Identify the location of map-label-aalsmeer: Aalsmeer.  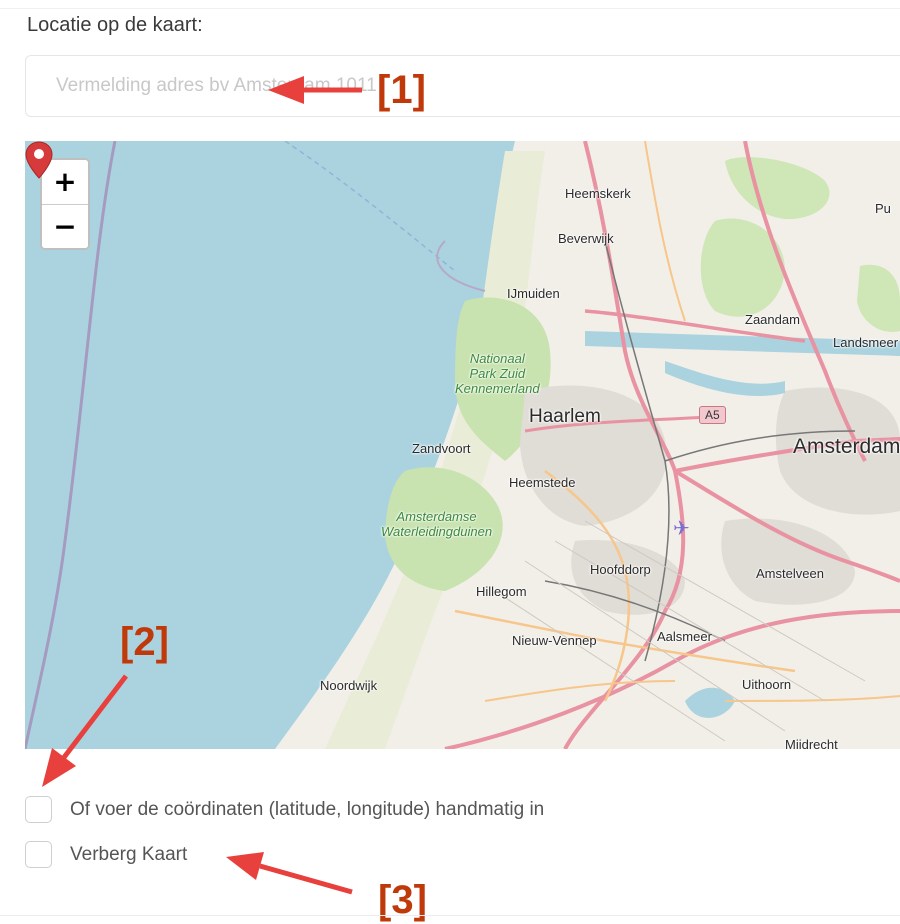
(684, 636).